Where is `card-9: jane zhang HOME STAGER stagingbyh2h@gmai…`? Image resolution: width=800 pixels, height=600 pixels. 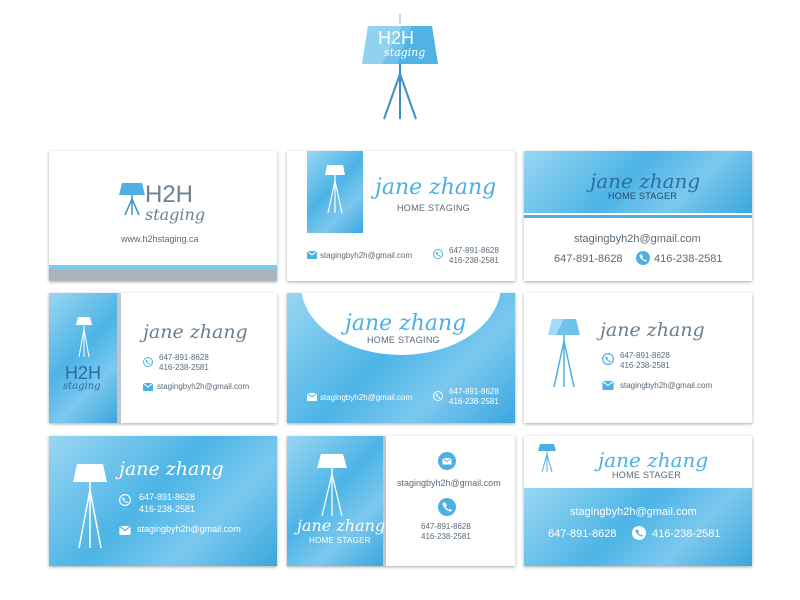
card-9: jane zhang HOME STAGER stagingbyh2h@gmai… is located at coordinates (638, 501).